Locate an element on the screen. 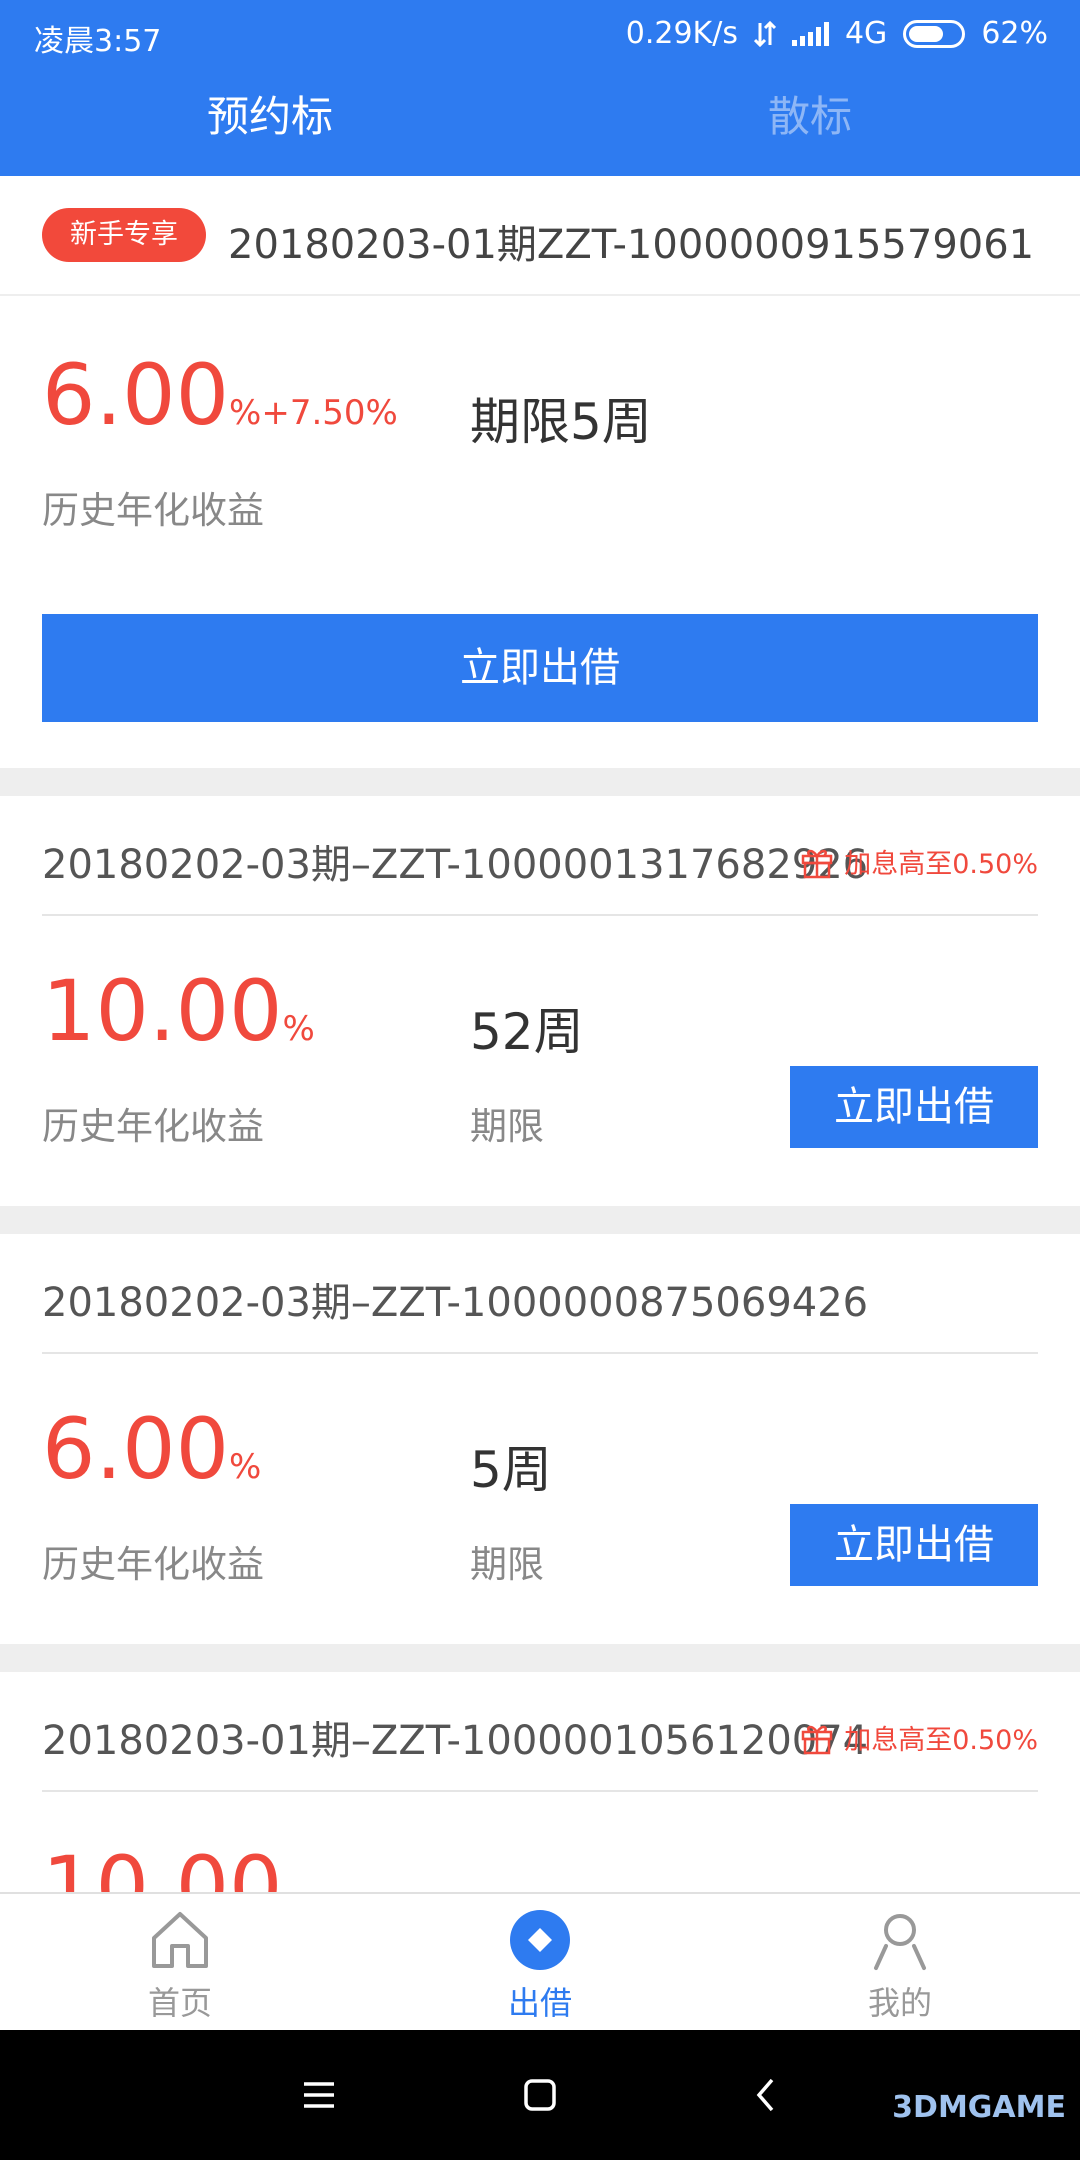  nav-home: 首页 is located at coordinates (180, 1962).